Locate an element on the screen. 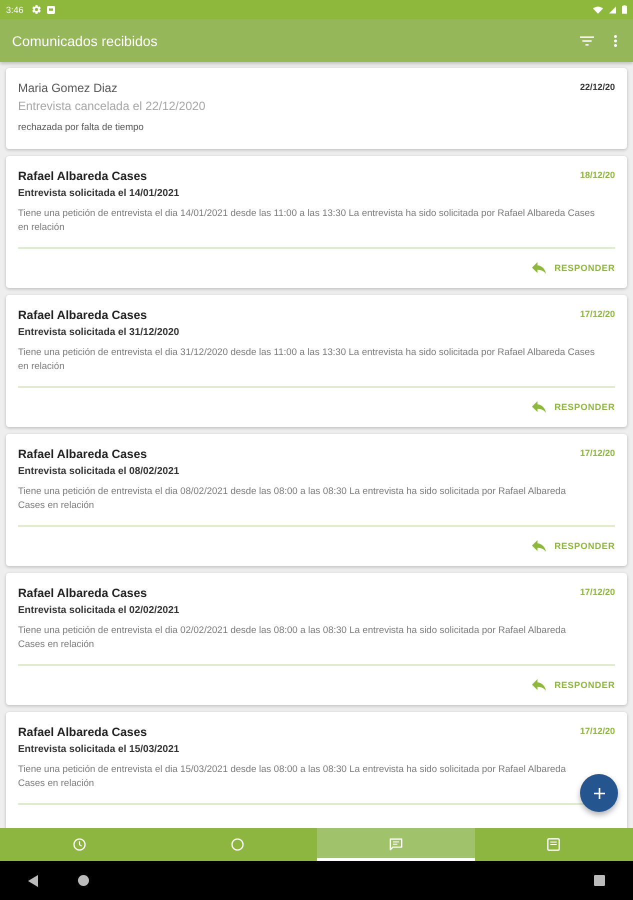 The height and width of the screenshot is (900, 633). back-icon is located at coordinates (33, 880).